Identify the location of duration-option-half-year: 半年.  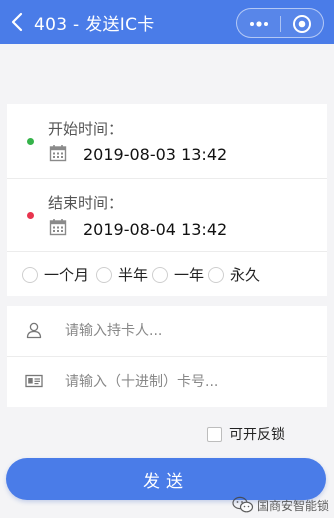
(122, 274).